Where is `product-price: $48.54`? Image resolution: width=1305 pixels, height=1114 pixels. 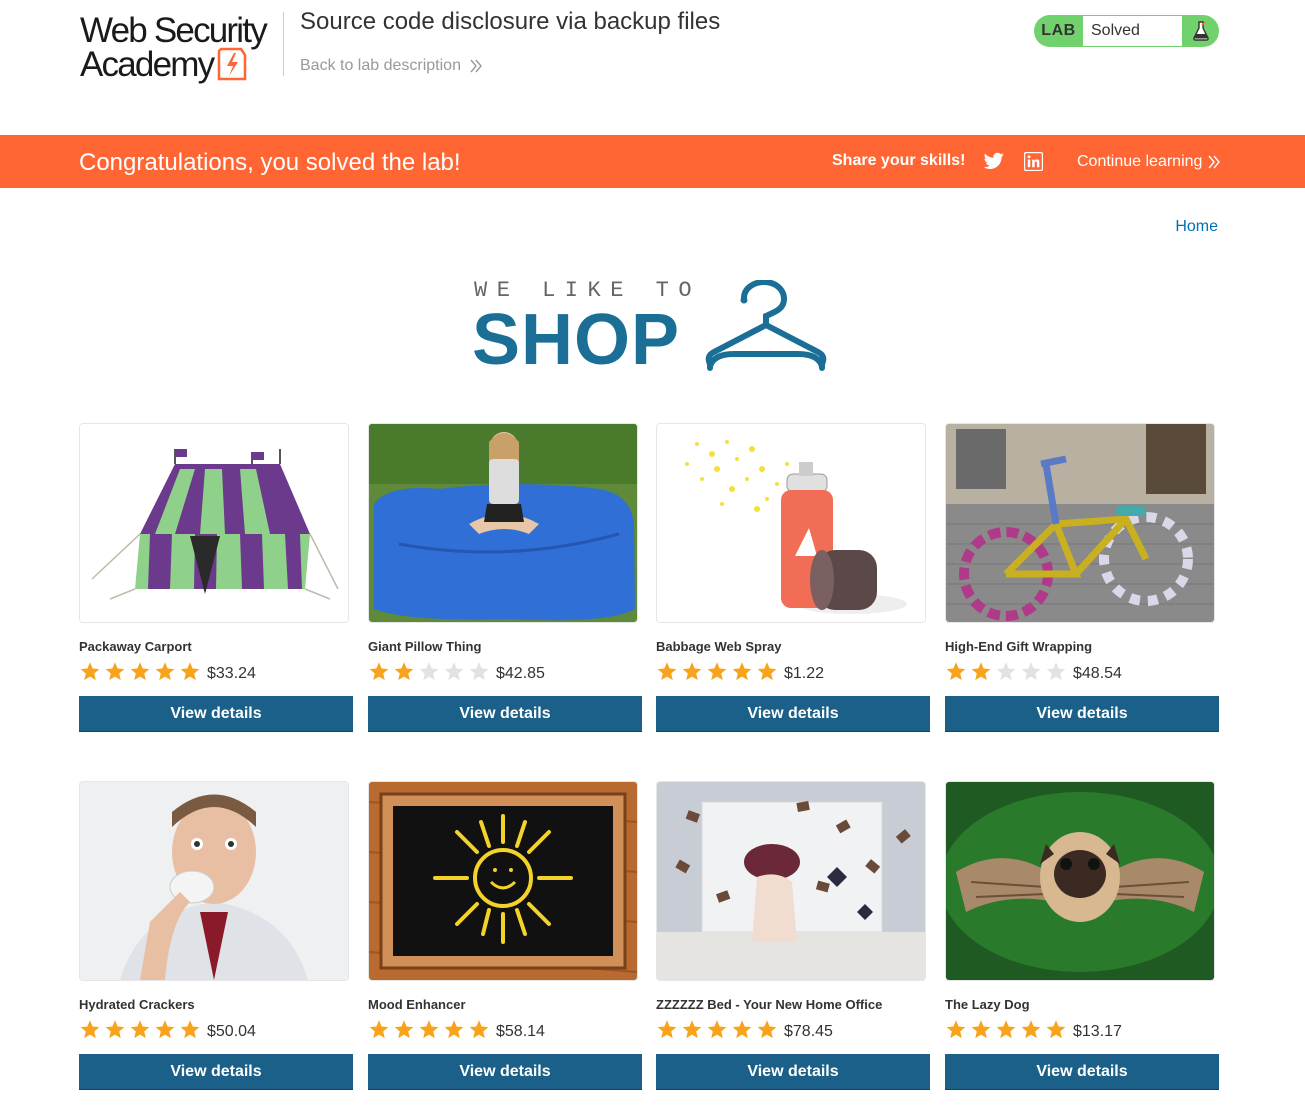
product-price: $48.54 is located at coordinates (1097, 673).